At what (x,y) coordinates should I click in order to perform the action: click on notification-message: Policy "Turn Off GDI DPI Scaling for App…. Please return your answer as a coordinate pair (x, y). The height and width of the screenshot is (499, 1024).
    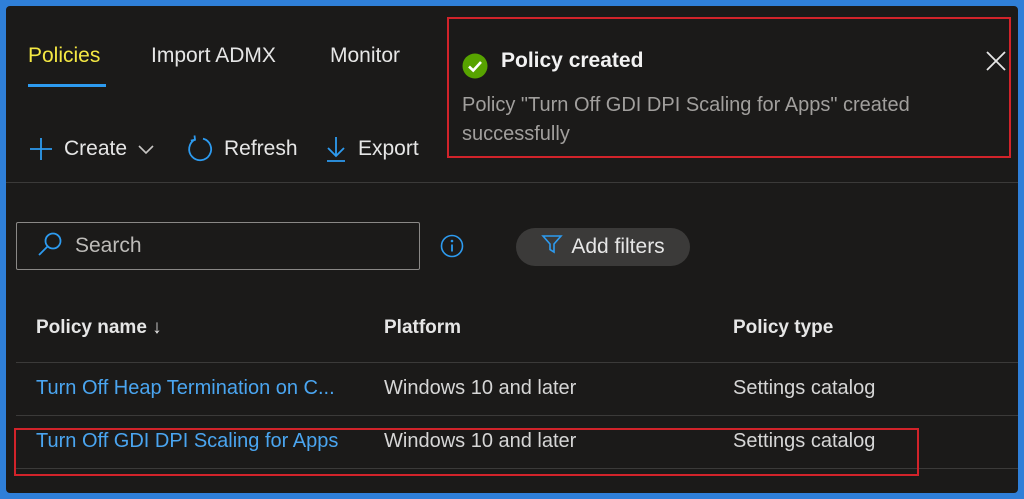
    Looking at the image, I should click on (686, 119).